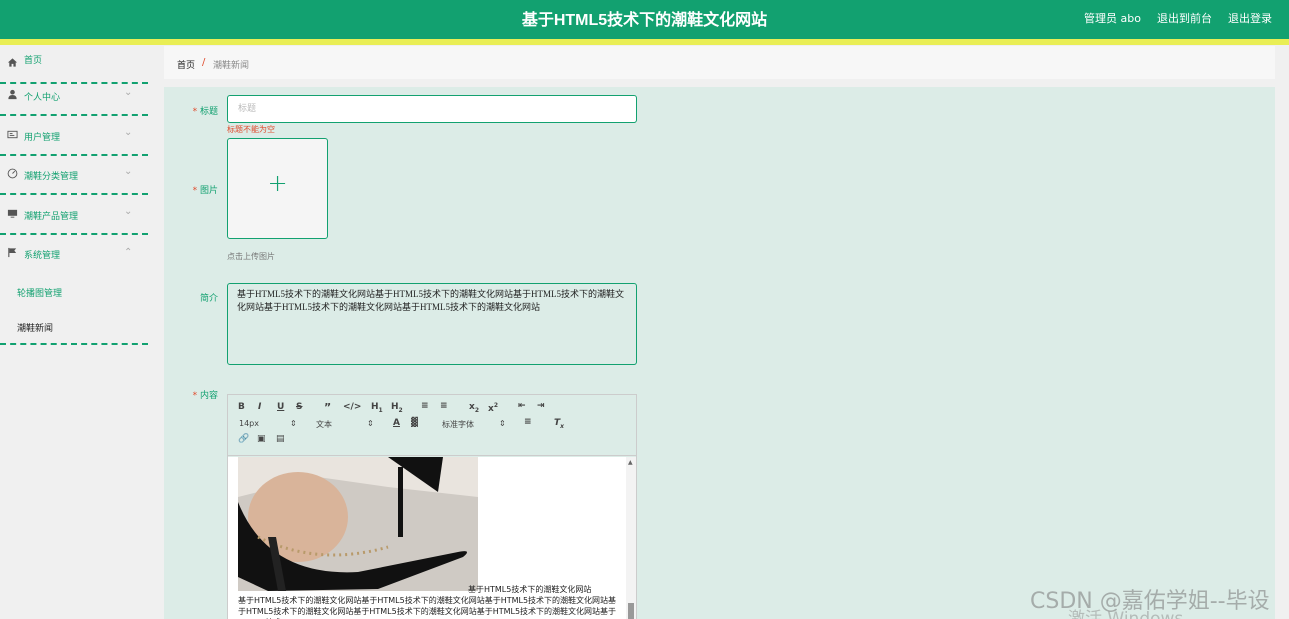  I want to click on sidebar-item-user-management: 用户管理 ⌄, so click(74, 136).